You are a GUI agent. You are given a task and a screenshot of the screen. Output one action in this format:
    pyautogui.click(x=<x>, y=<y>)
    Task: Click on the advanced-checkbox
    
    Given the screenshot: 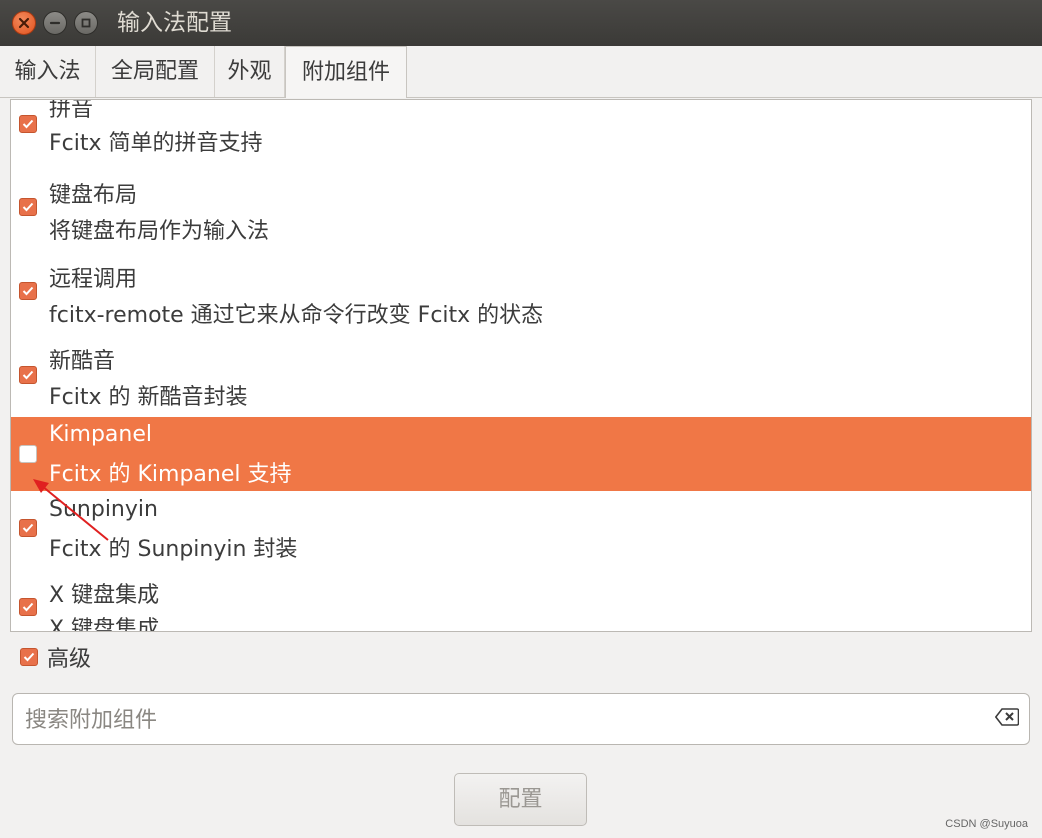 What is the action you would take?
    pyautogui.click(x=29, y=657)
    